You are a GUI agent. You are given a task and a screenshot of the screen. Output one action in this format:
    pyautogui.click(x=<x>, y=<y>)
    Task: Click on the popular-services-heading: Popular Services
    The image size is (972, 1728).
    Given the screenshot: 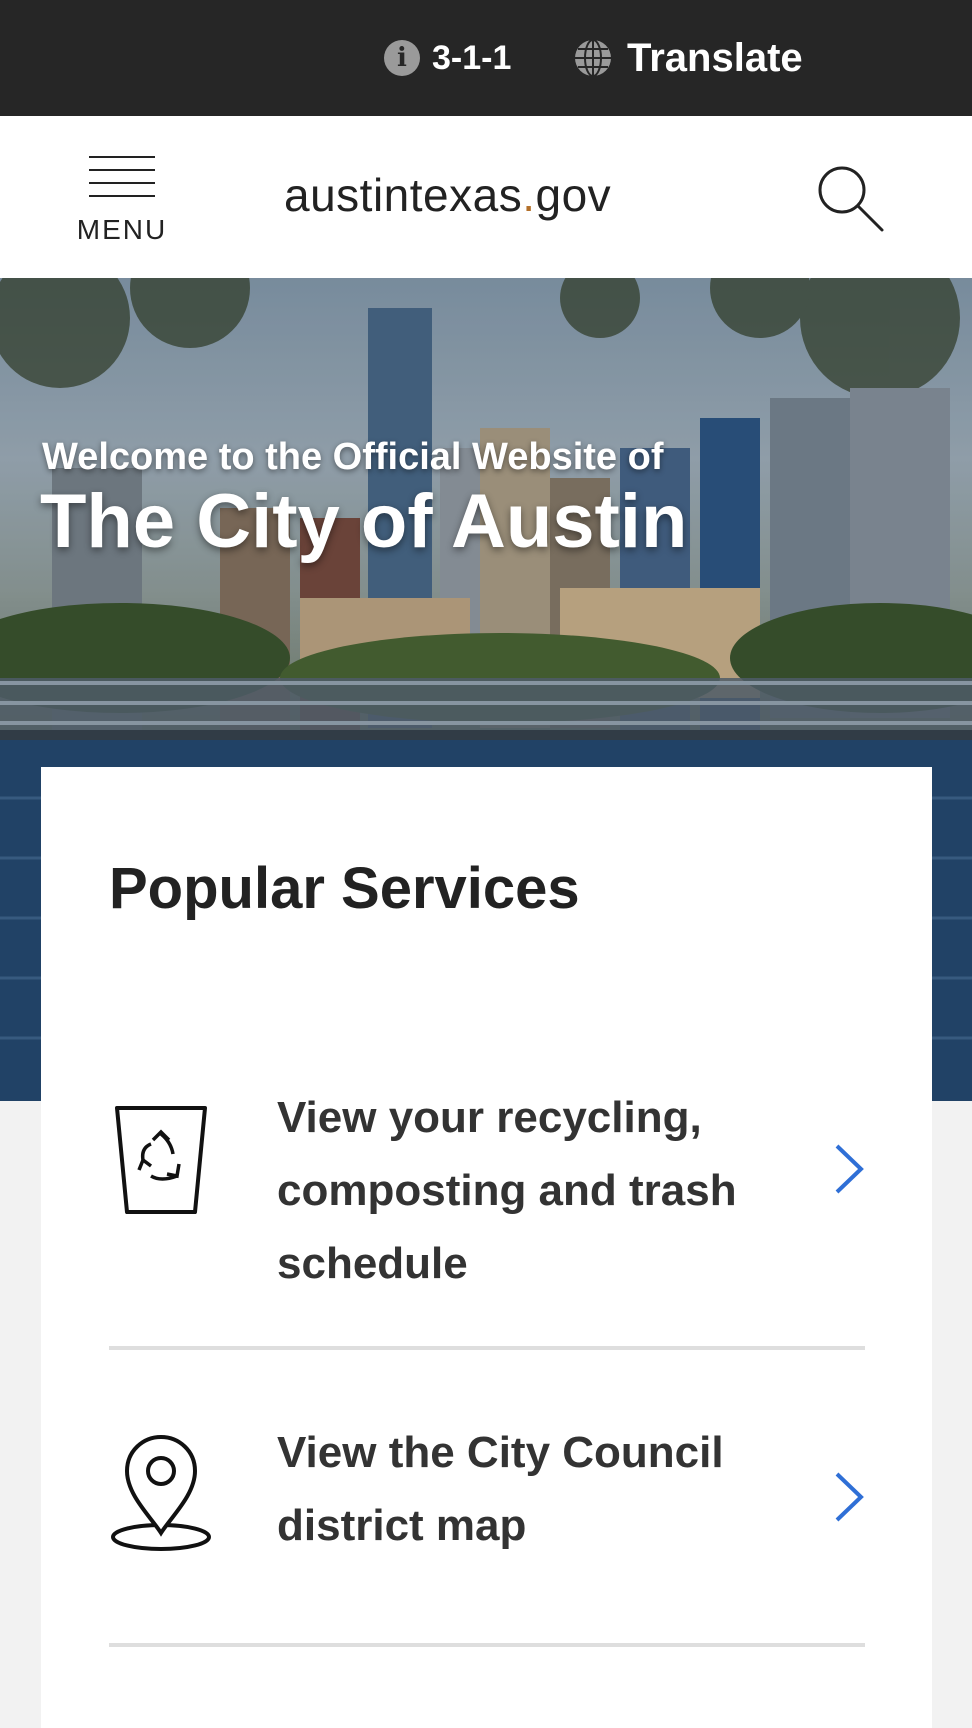 What is the action you would take?
    pyautogui.click(x=344, y=888)
    